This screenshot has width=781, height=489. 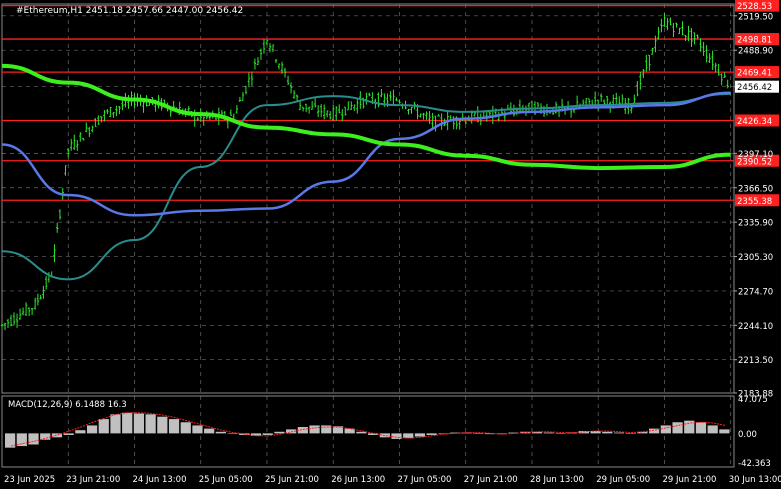 What do you see at coordinates (755, 155) in the screenshot?
I see `y-tick-label: 2397.10` at bounding box center [755, 155].